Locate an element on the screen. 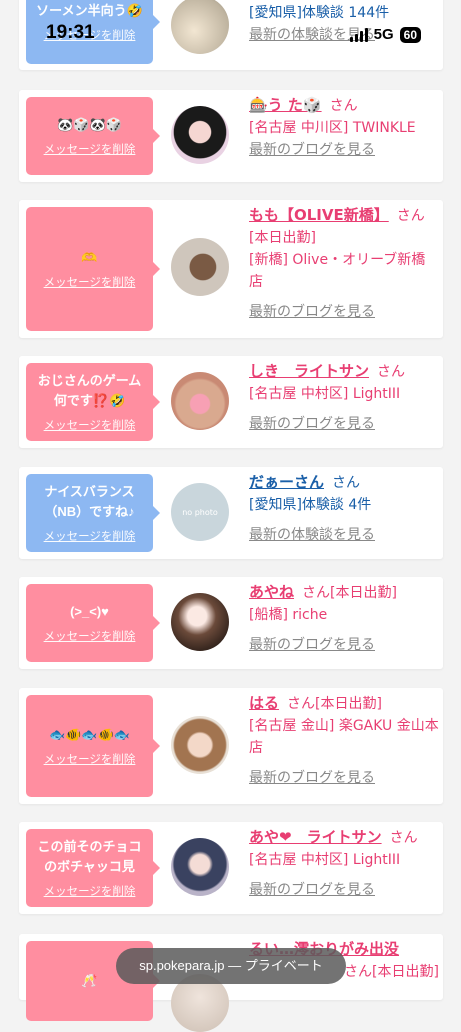 This screenshot has height=1032, width=461. message-text: ナイスバランス（NB）ですね♪ is located at coordinates (89, 501).